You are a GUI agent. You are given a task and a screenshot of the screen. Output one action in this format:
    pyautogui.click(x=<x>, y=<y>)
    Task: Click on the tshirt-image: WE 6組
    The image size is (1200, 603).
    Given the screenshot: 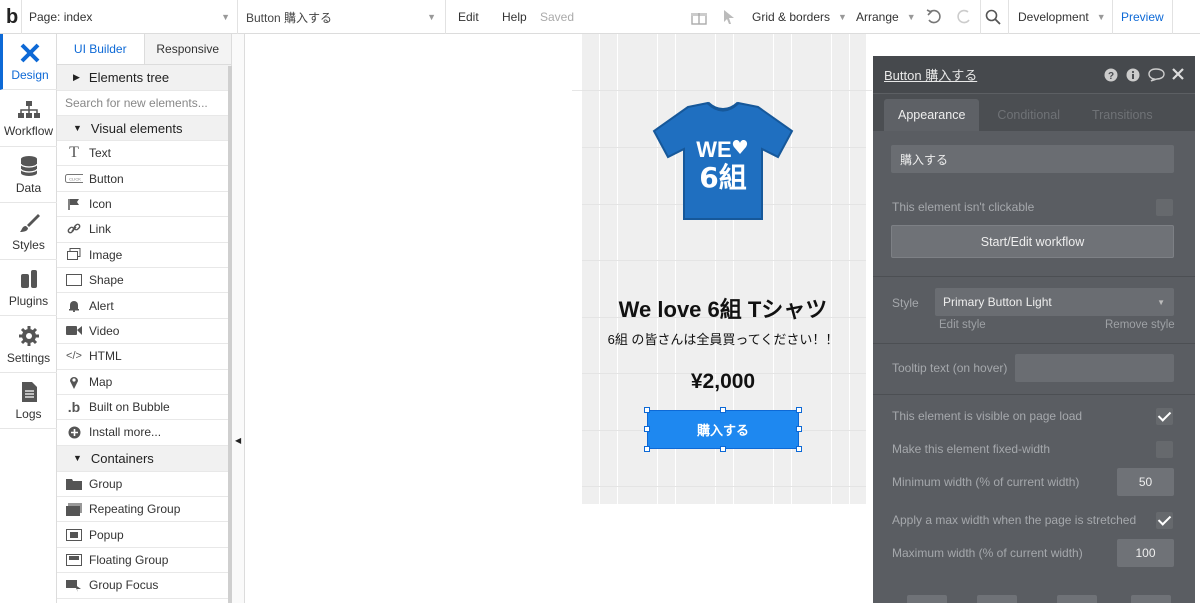 What is the action you would take?
    pyautogui.click(x=723, y=162)
    